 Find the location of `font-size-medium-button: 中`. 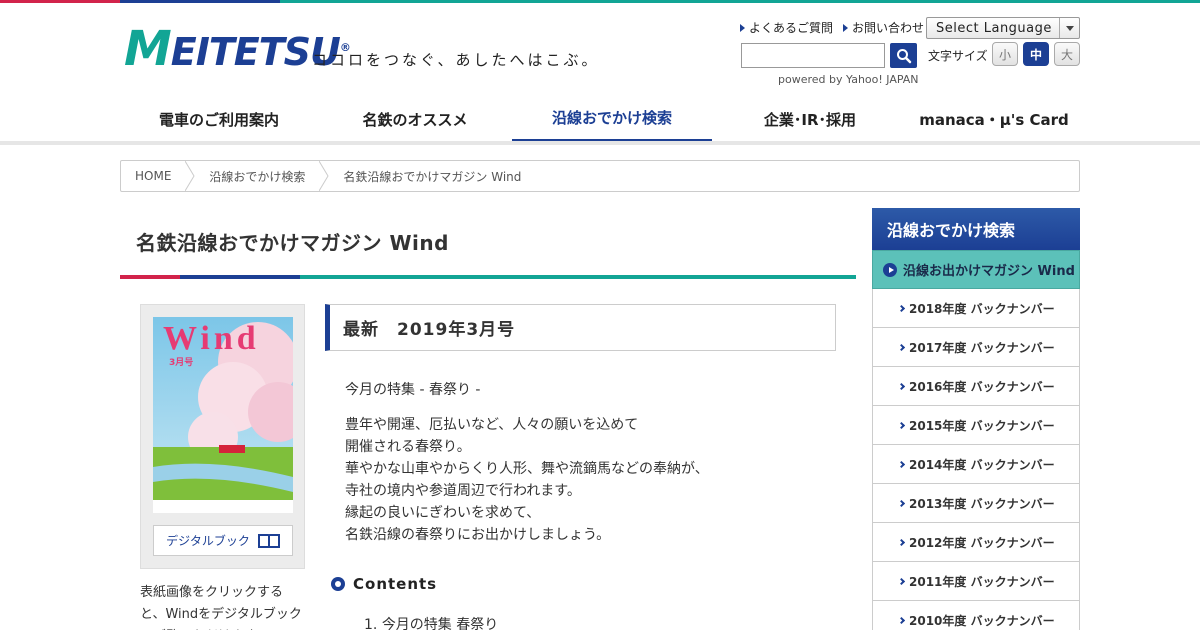

font-size-medium-button: 中 is located at coordinates (1036, 54).